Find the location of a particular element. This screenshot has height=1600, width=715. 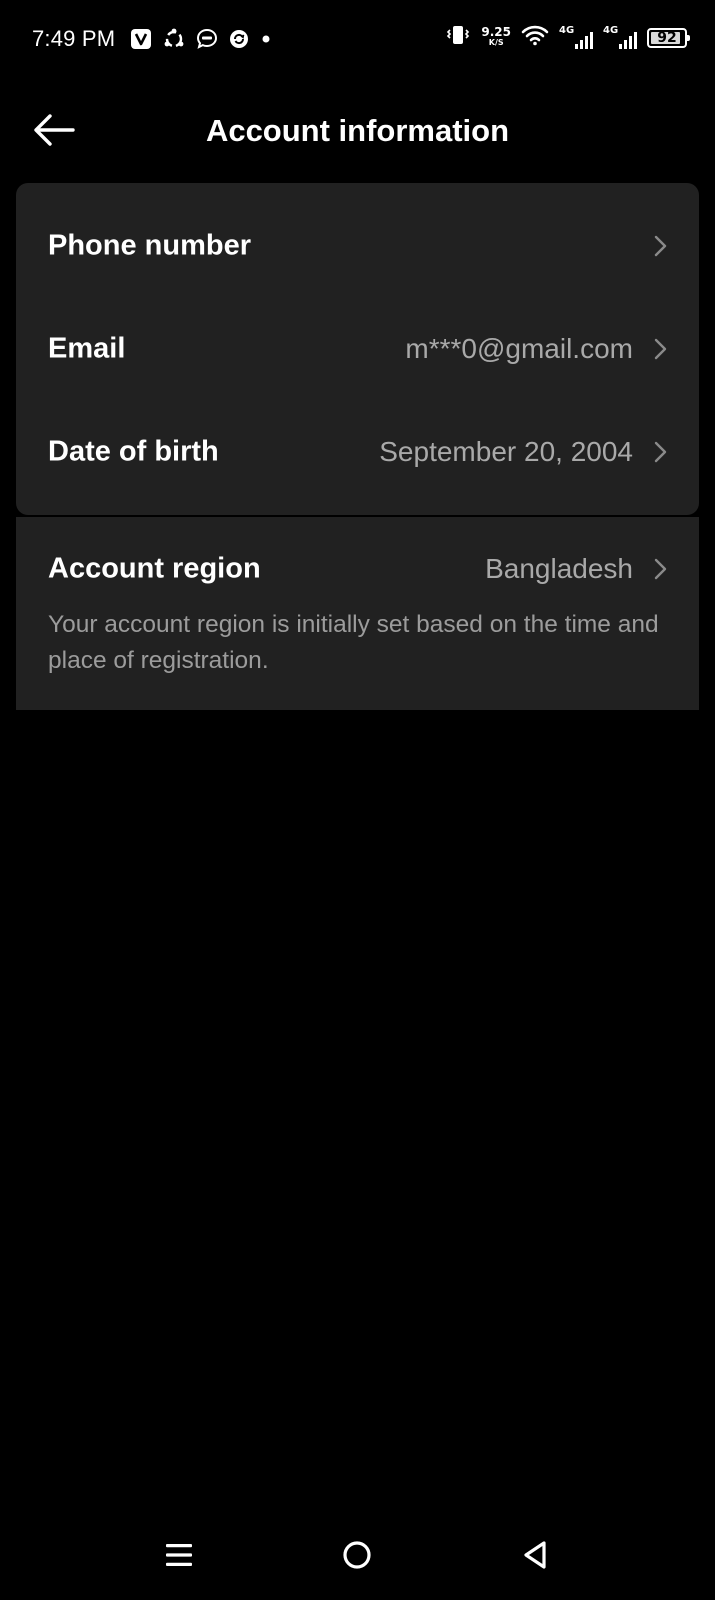

account-region-value: Bangladesh is located at coordinates (559, 568).